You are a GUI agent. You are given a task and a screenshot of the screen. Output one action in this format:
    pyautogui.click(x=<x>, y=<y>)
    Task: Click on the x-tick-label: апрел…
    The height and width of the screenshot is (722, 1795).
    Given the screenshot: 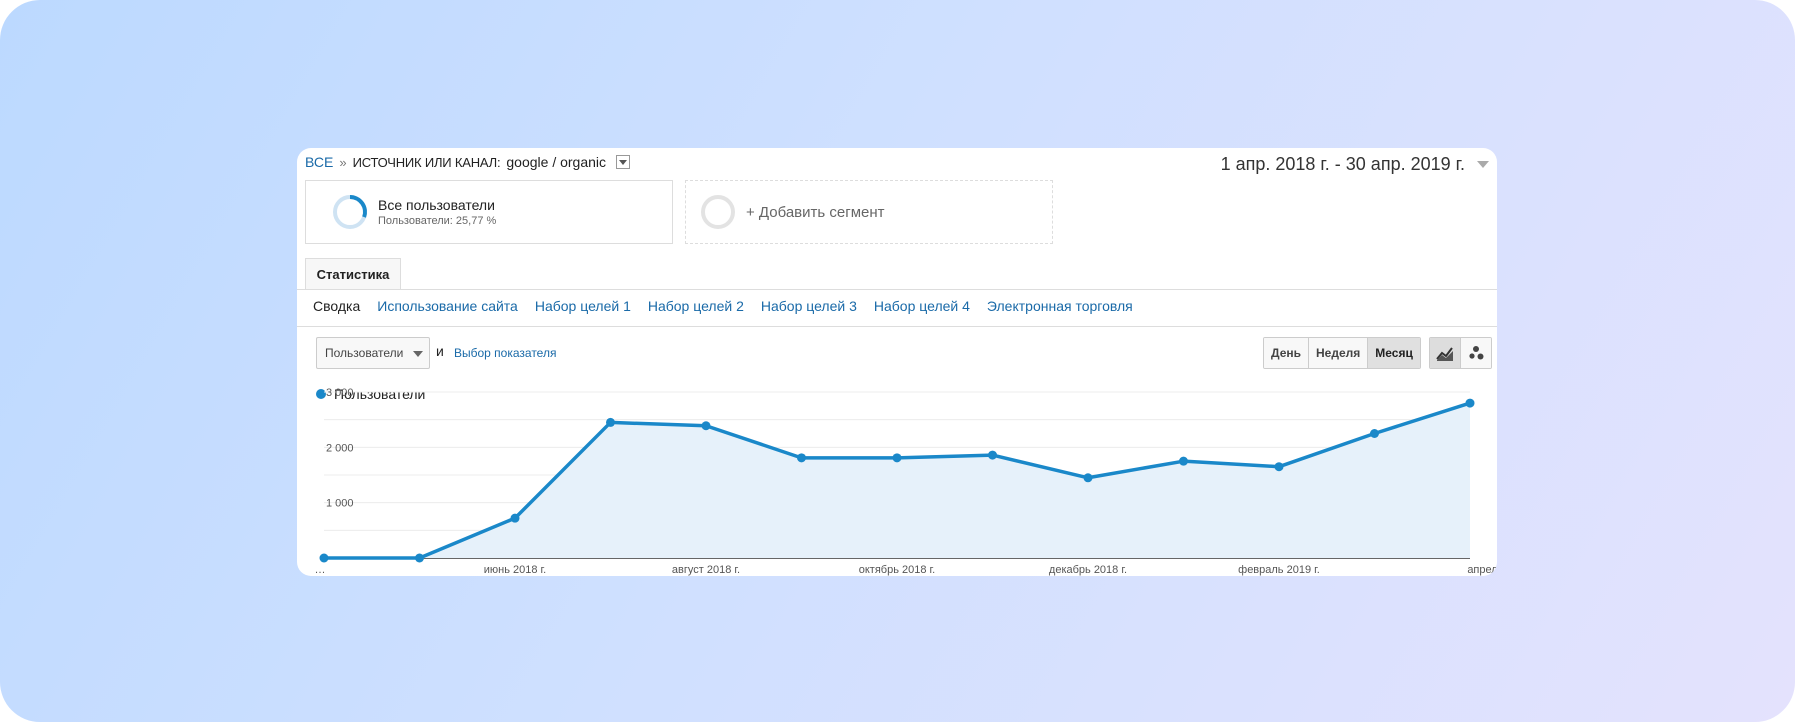 What is the action you would take?
    pyautogui.click(x=1482, y=570)
    